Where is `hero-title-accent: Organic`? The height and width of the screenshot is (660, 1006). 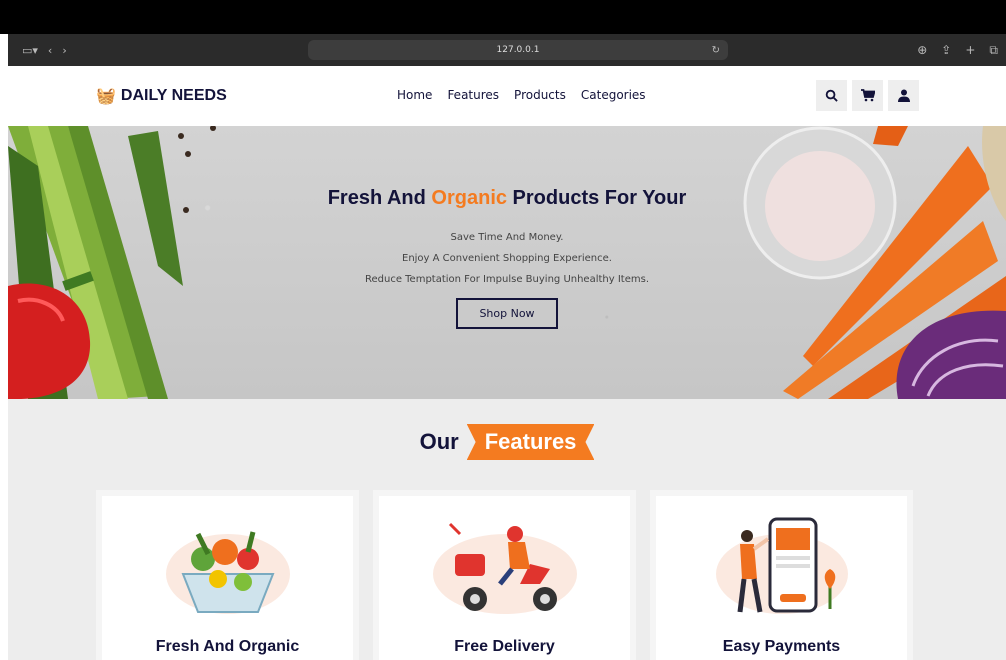
hero-title-accent: Organic is located at coordinates (469, 198).